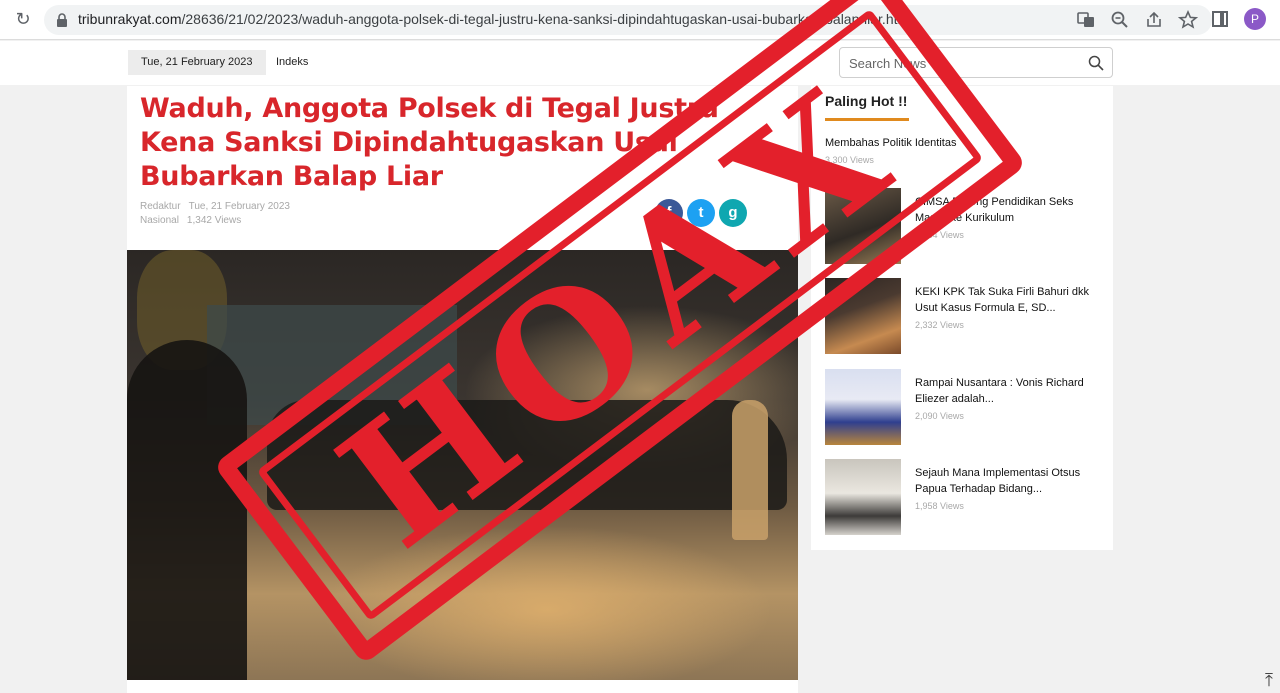 The height and width of the screenshot is (693, 1280). Describe the element at coordinates (1096, 63) in the screenshot. I see `search-icon` at that location.